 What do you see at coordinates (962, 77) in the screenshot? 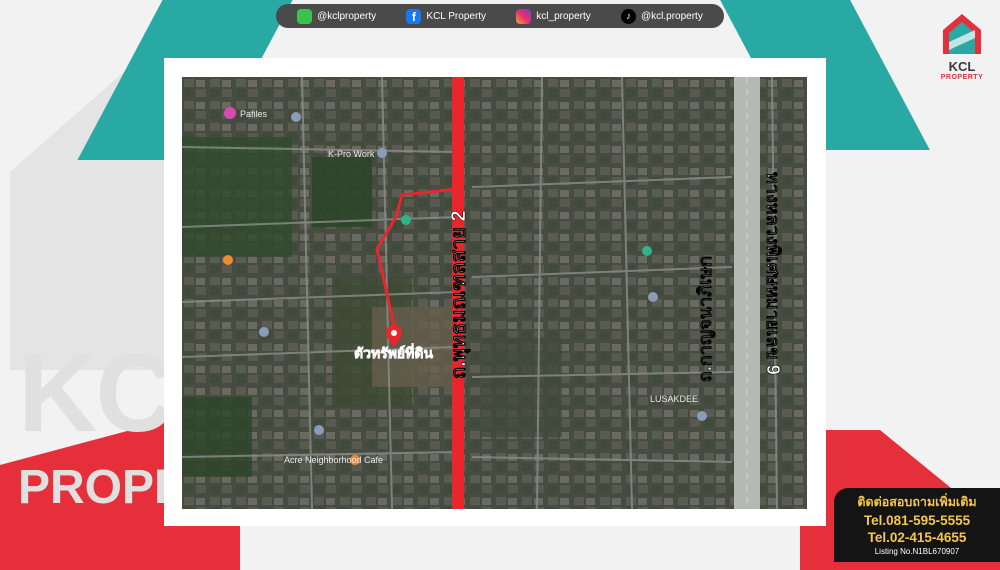
I see `logo-sub: PROPERTY` at bounding box center [962, 77].